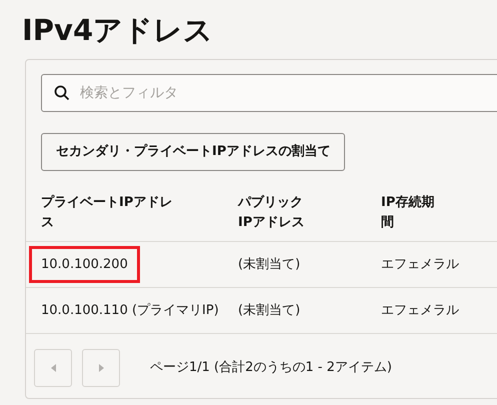 The height and width of the screenshot is (405, 497). What do you see at coordinates (271, 368) in the screenshot?
I see `pagination-text: ページ1/1 (合計2のうちの1 - 2アイテム)` at bounding box center [271, 368].